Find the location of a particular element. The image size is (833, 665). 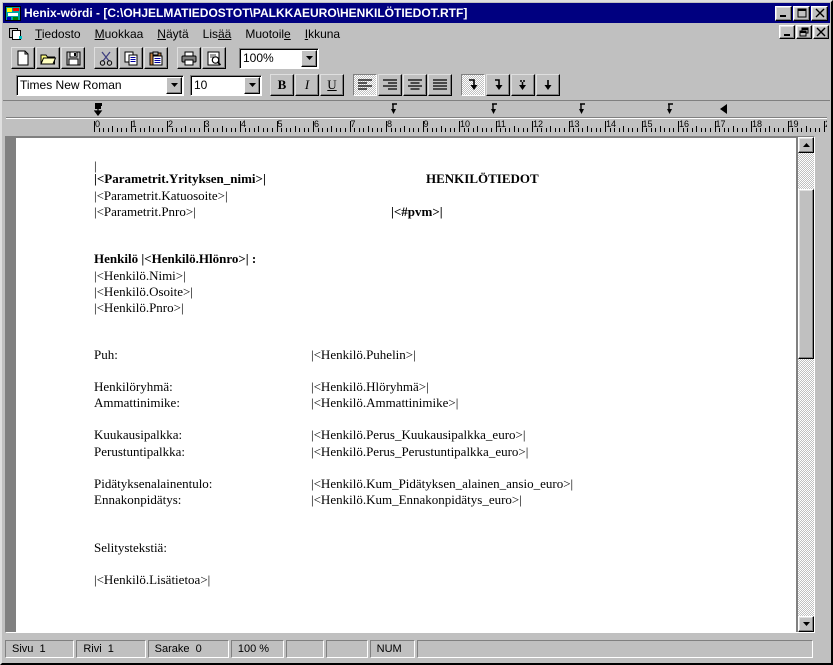

zoom-combobox: 100% is located at coordinates (279, 58).